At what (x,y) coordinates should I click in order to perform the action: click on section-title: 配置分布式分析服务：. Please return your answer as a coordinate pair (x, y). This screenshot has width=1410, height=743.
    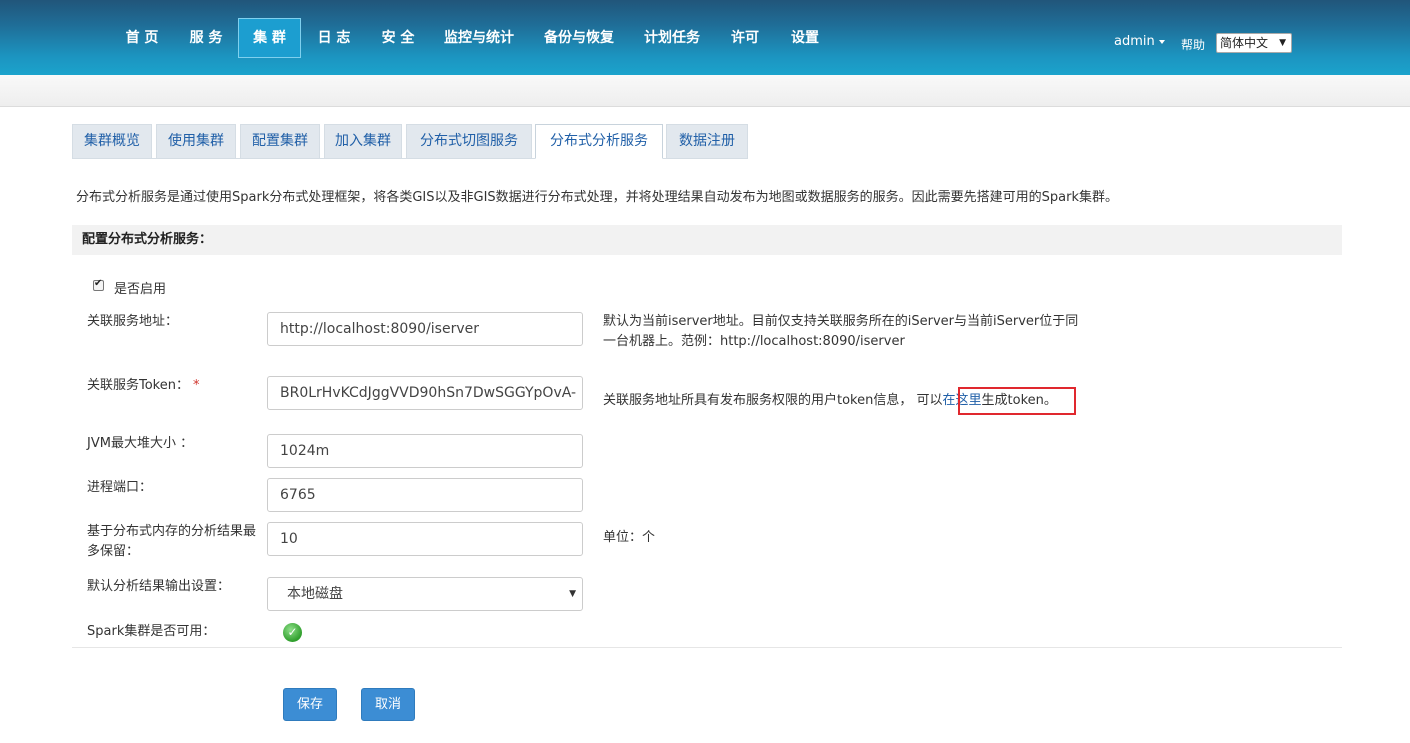
    Looking at the image, I should click on (707, 240).